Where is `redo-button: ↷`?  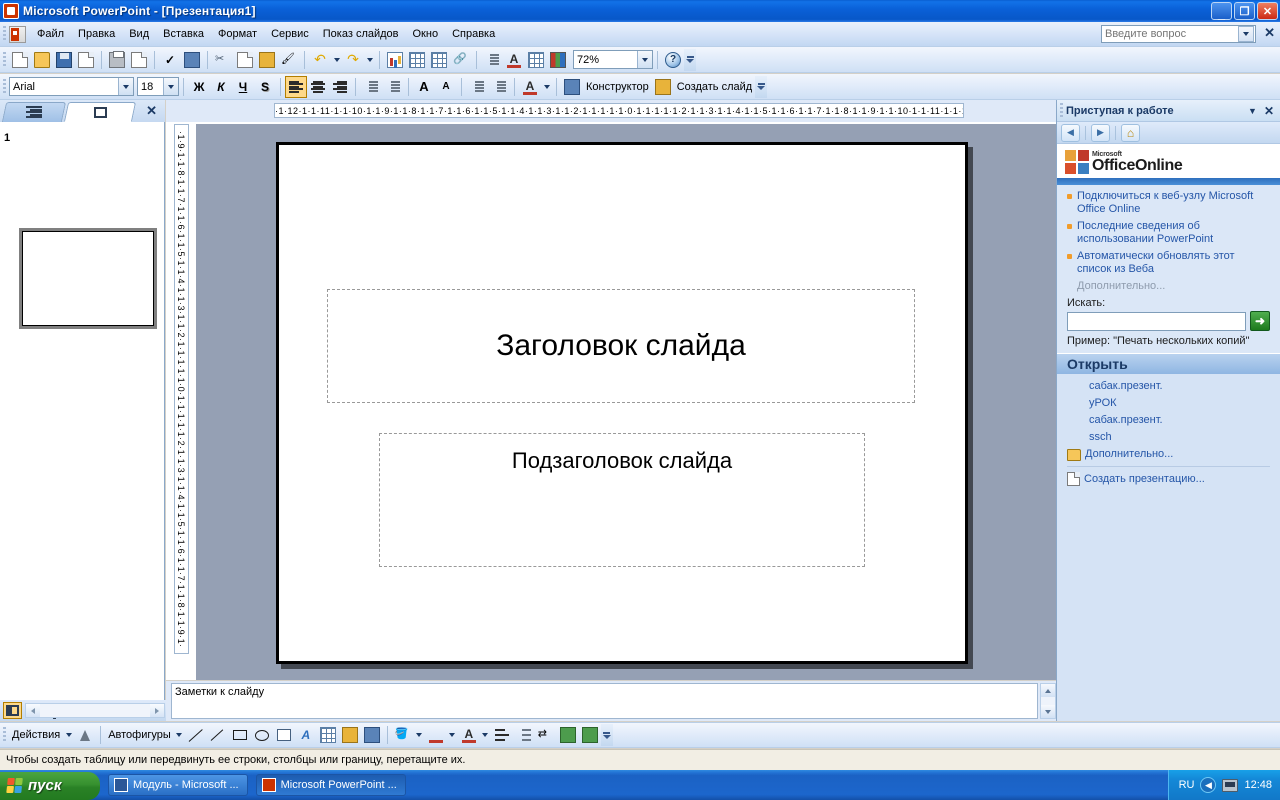 redo-button: ↷ is located at coordinates (353, 60).